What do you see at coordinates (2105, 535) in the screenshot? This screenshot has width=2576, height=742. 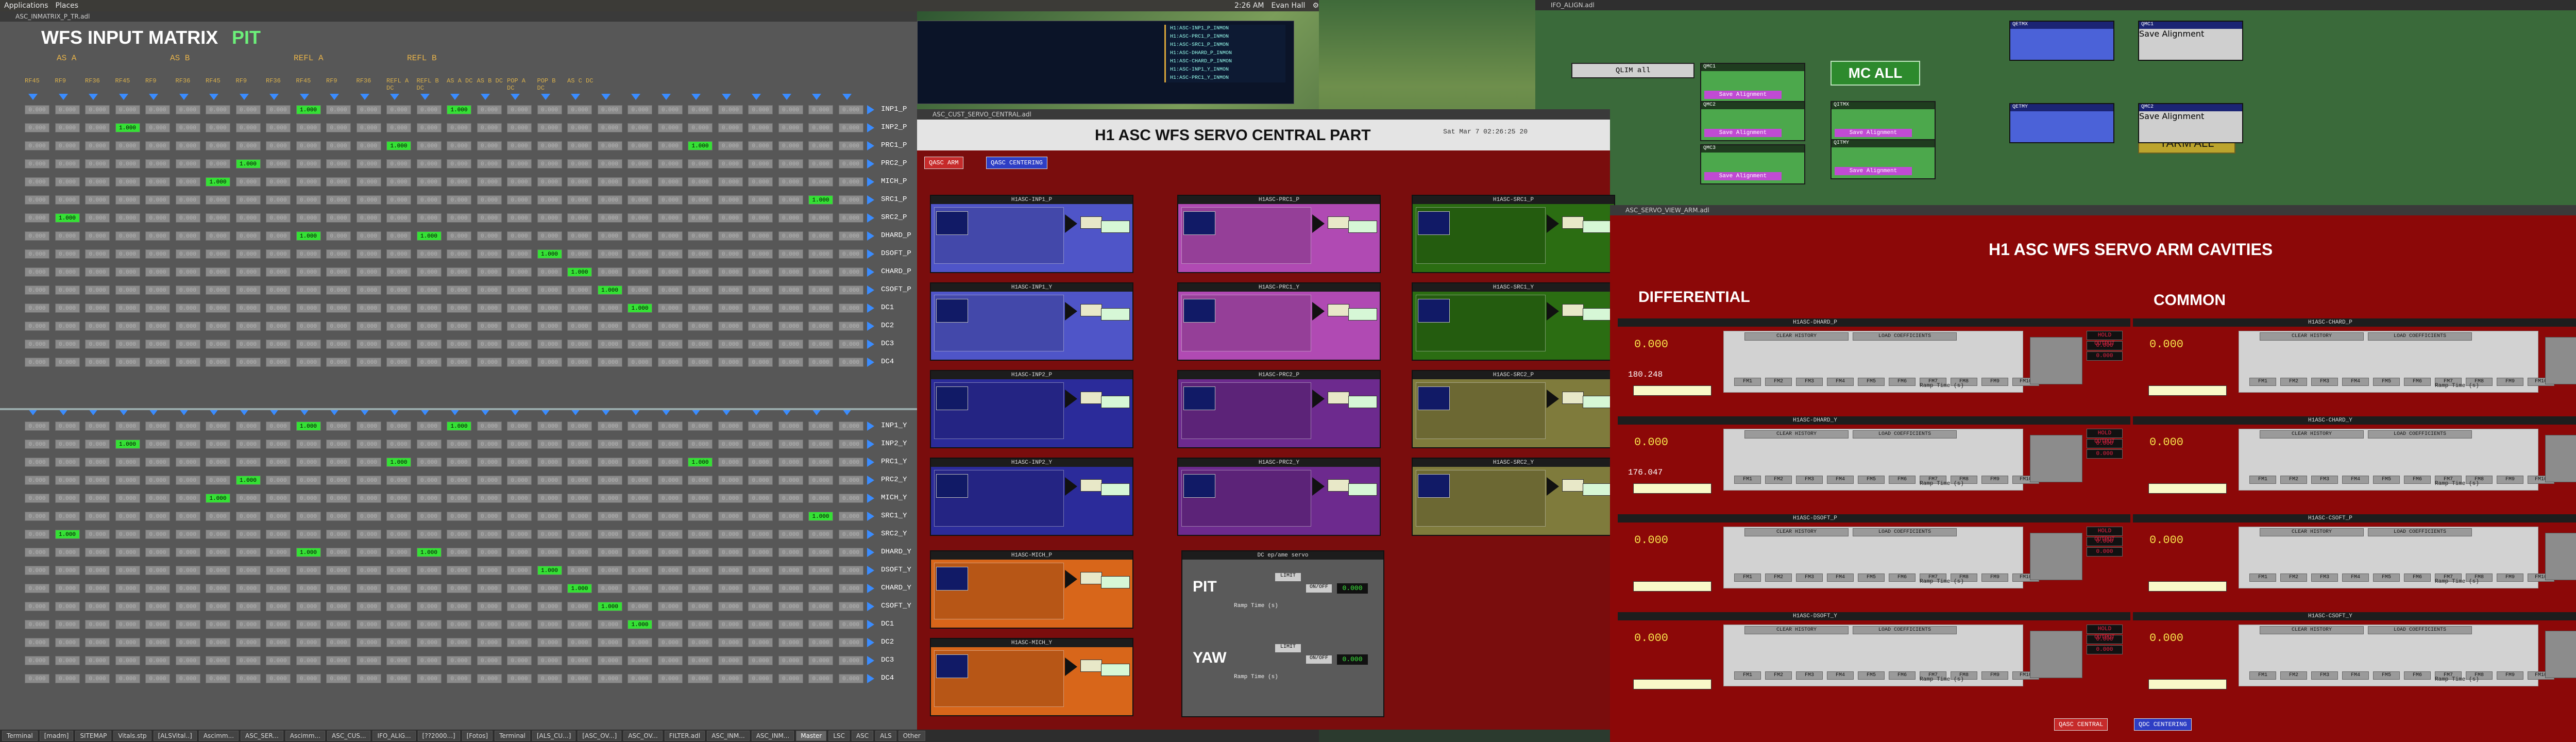 I see `hold-output-button: HOLD OUTPUT` at bounding box center [2105, 535].